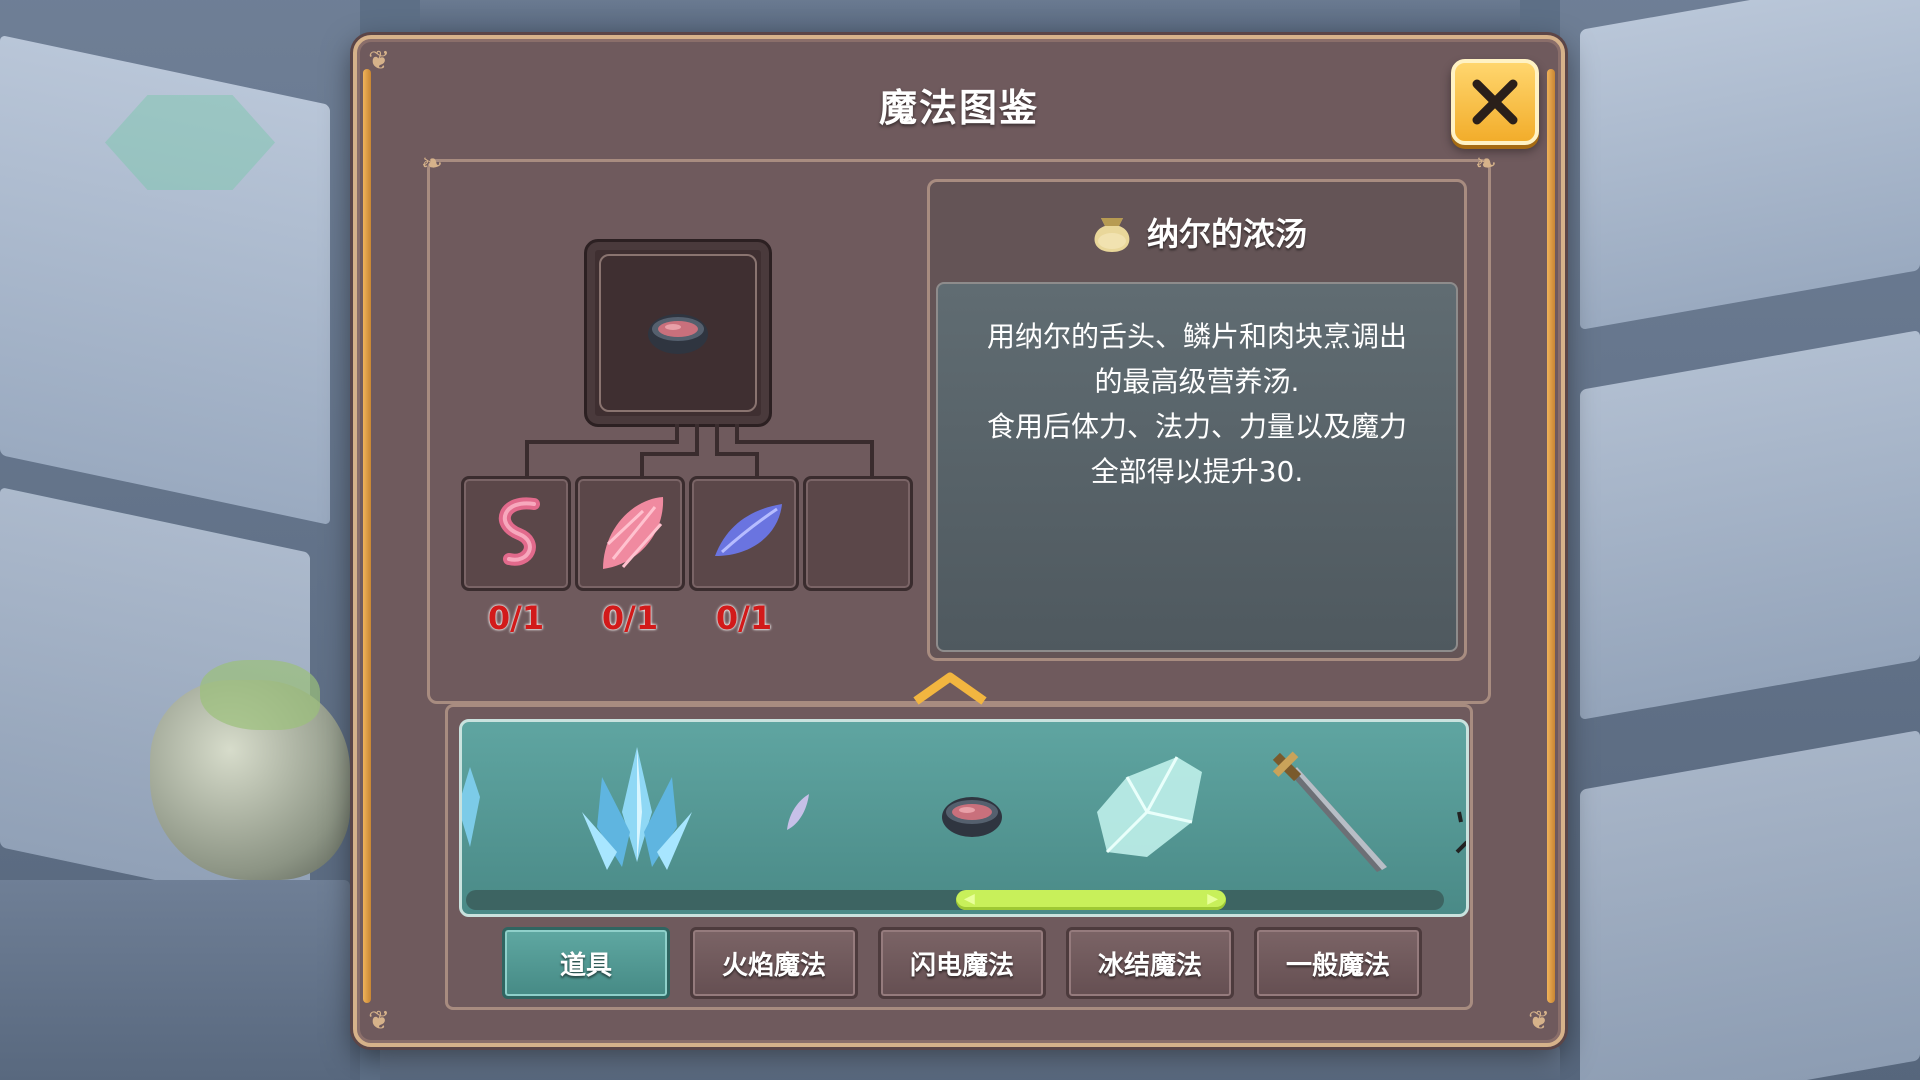  What do you see at coordinates (950, 689) in the screenshot?
I see `collapse-up-arrow-icon` at bounding box center [950, 689].